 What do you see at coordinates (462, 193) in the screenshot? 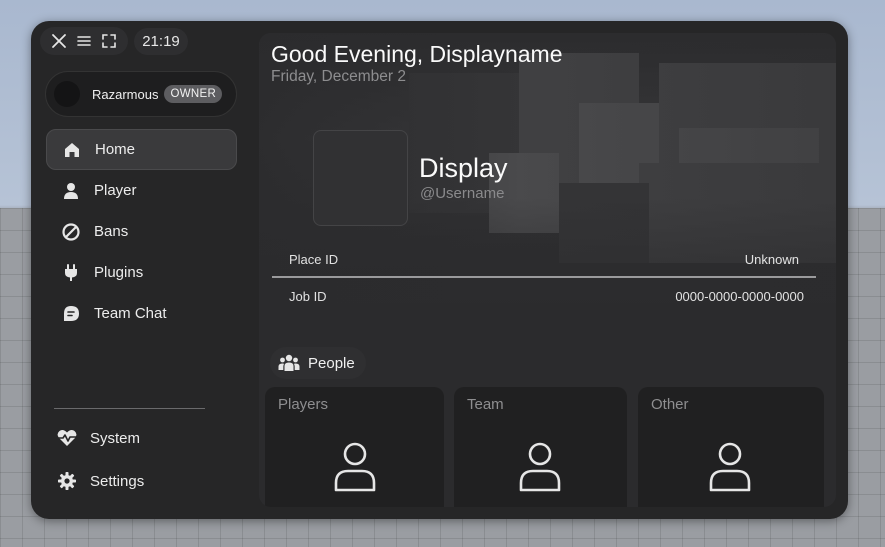
I see `username: @Username` at bounding box center [462, 193].